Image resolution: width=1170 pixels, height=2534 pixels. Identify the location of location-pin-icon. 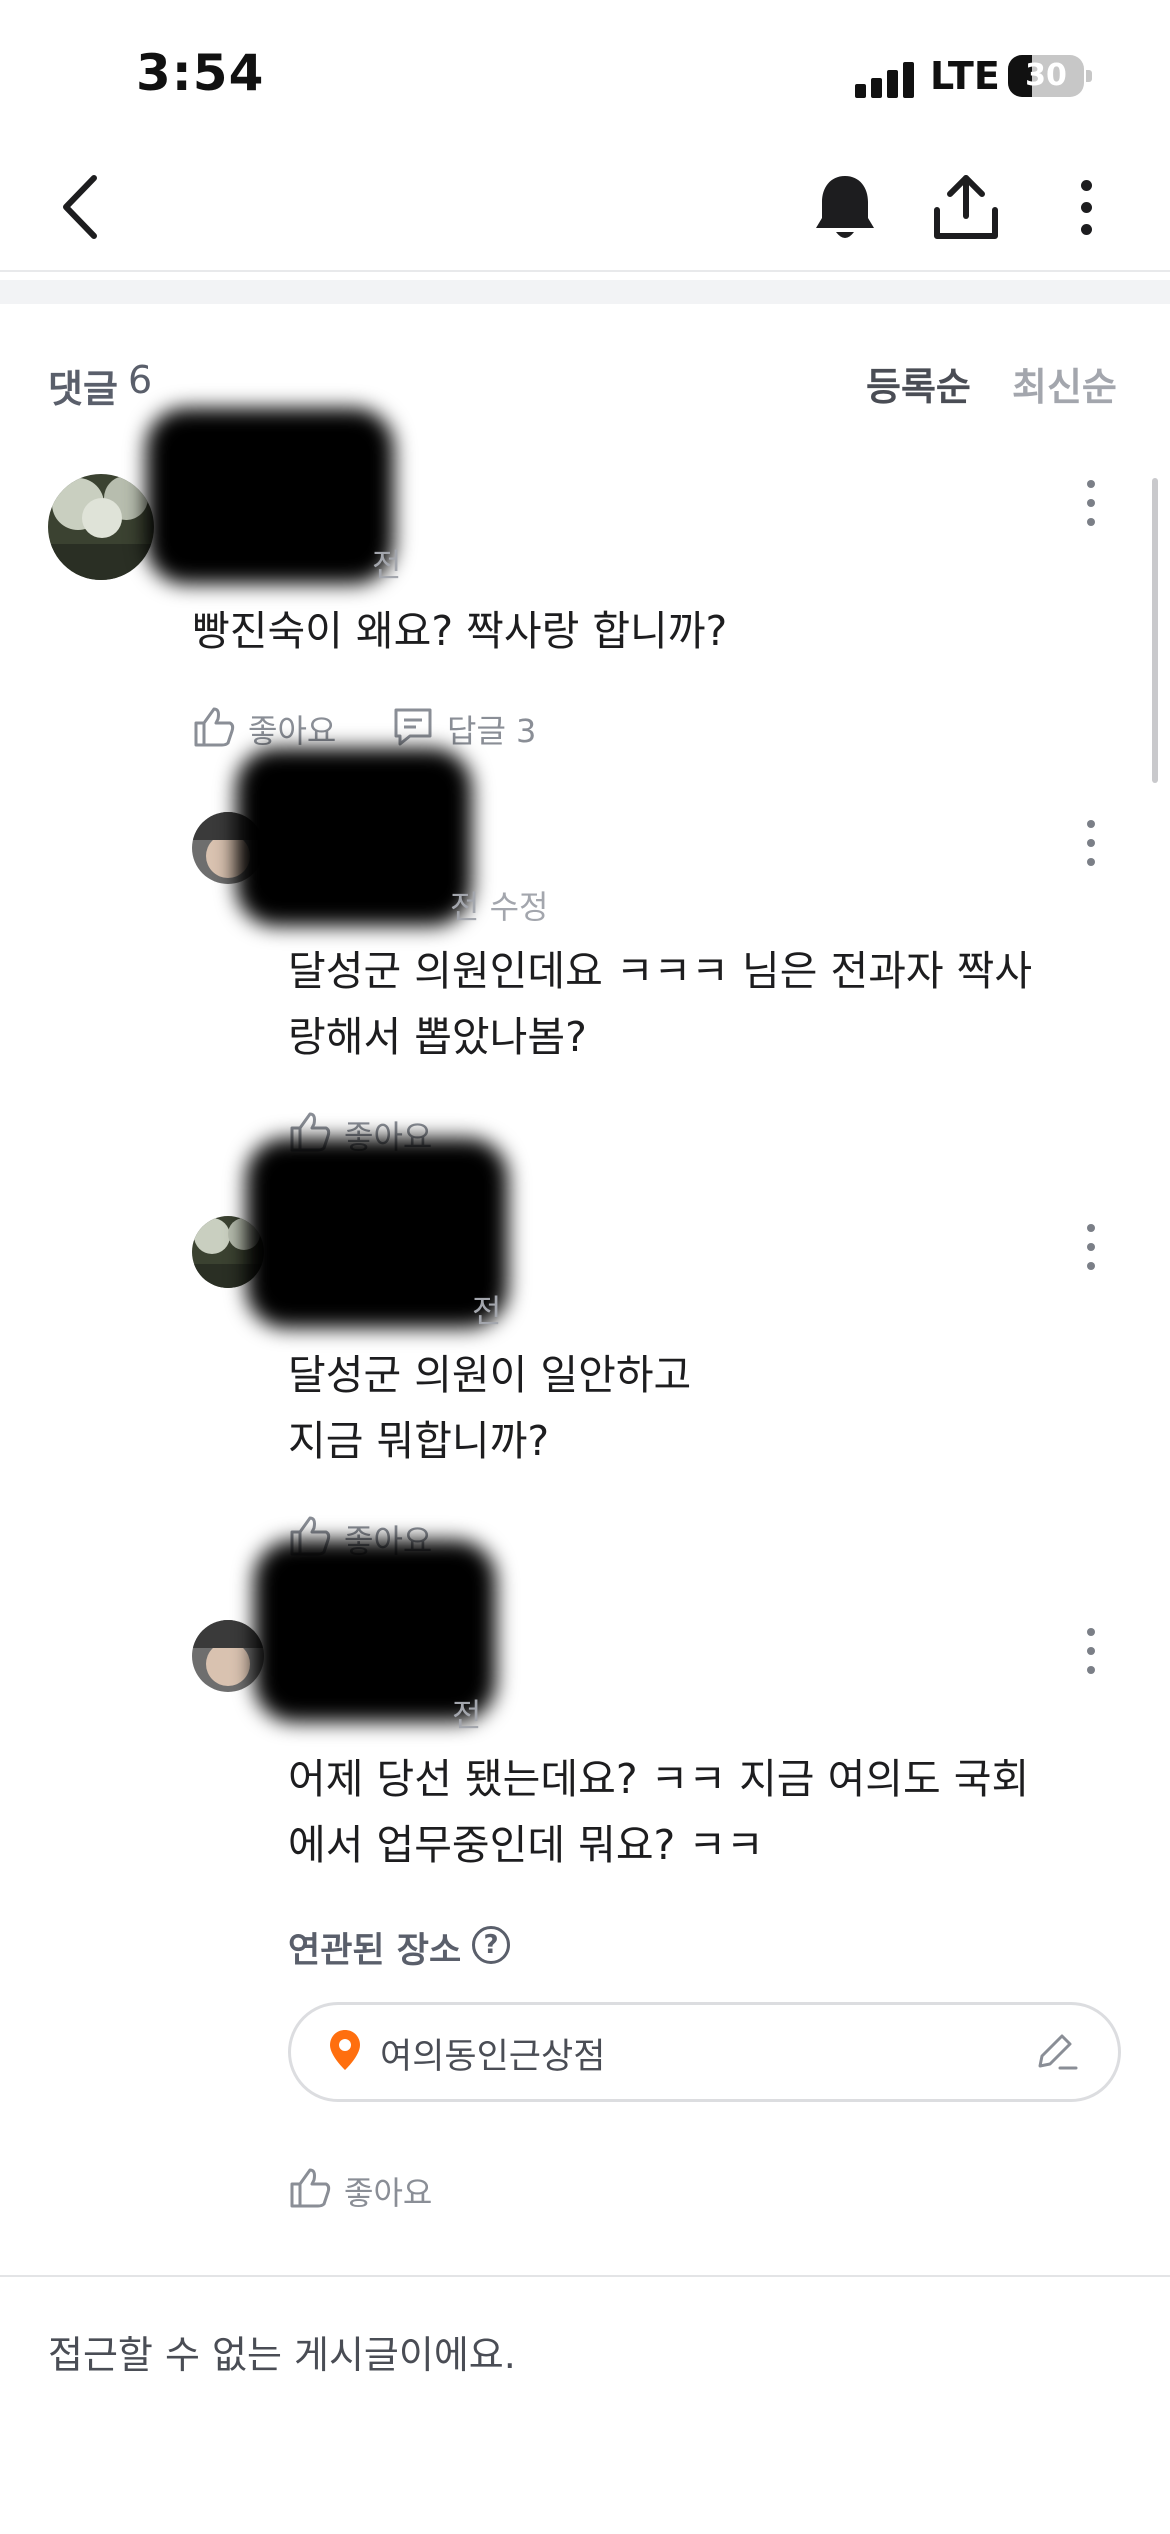
(345, 2052).